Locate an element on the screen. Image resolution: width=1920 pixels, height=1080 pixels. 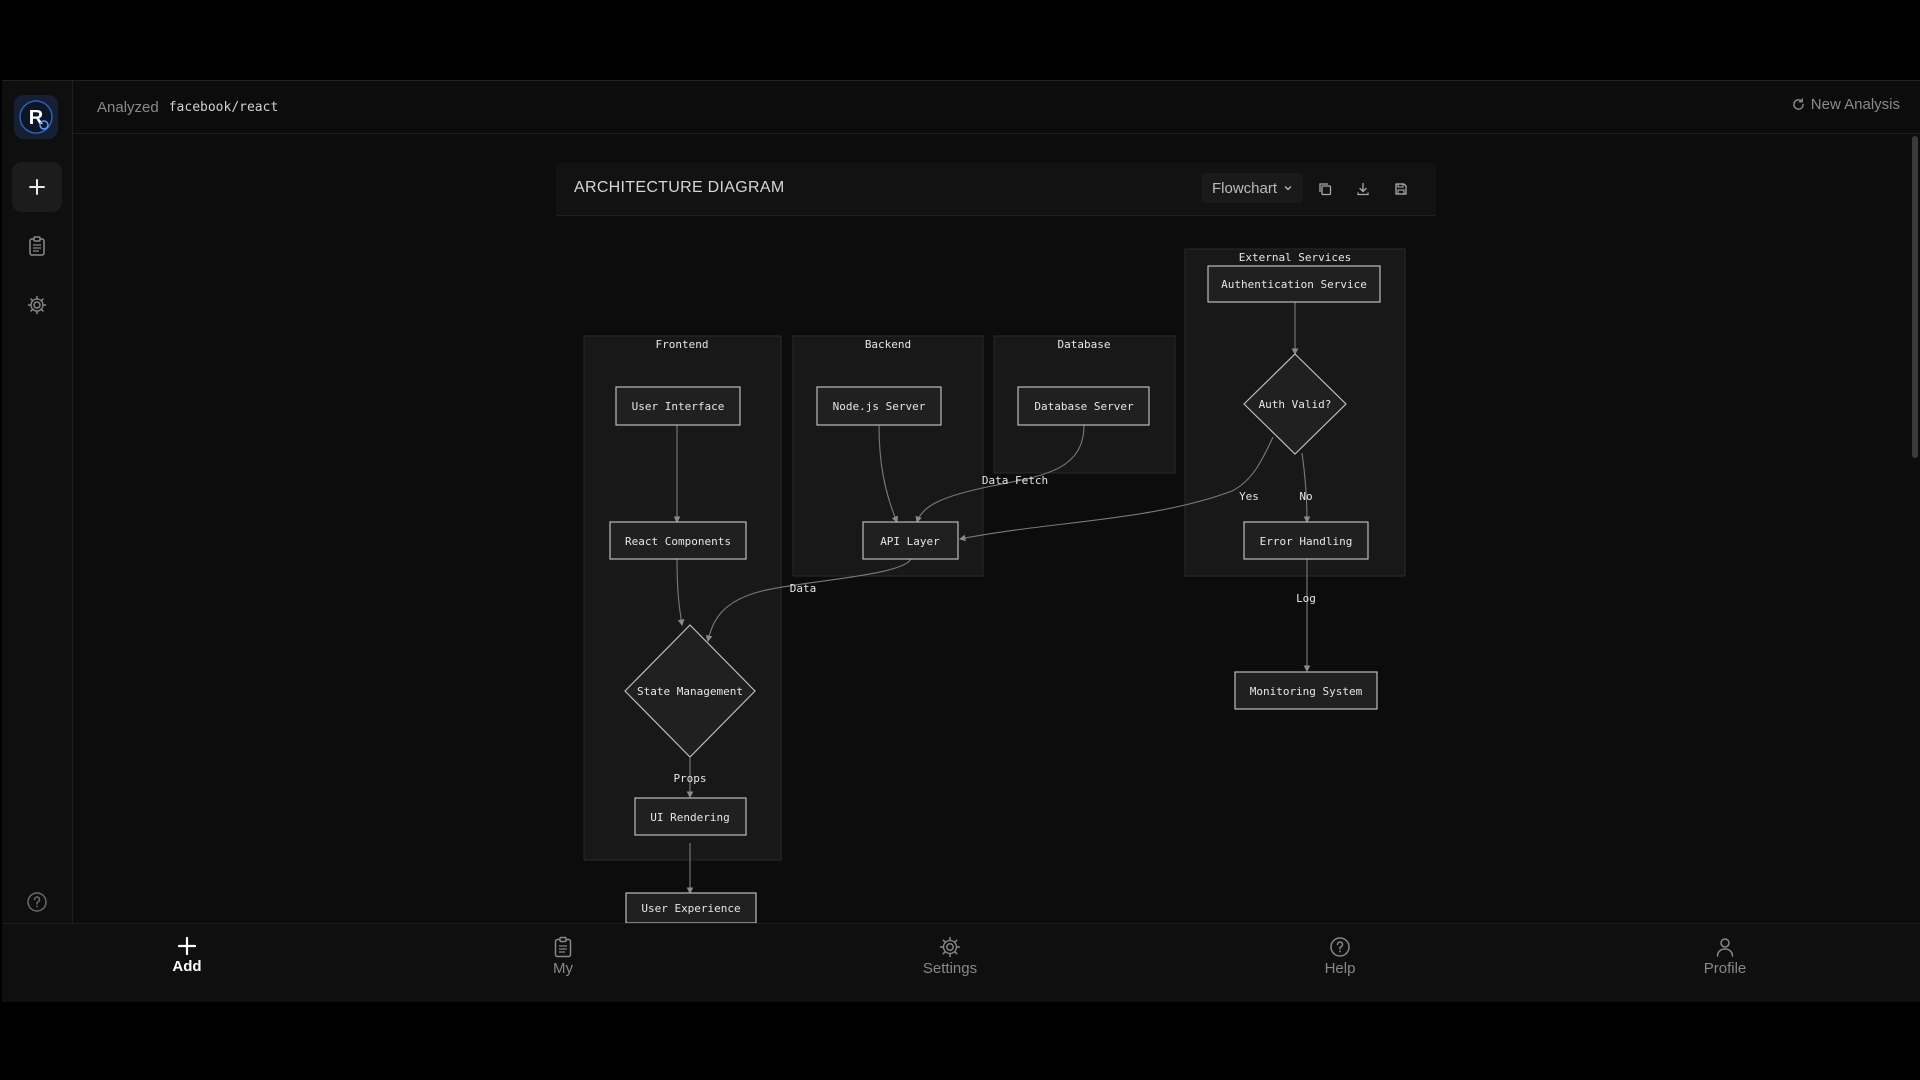
node-label-state-management: State Management is located at coordinates (690, 691).